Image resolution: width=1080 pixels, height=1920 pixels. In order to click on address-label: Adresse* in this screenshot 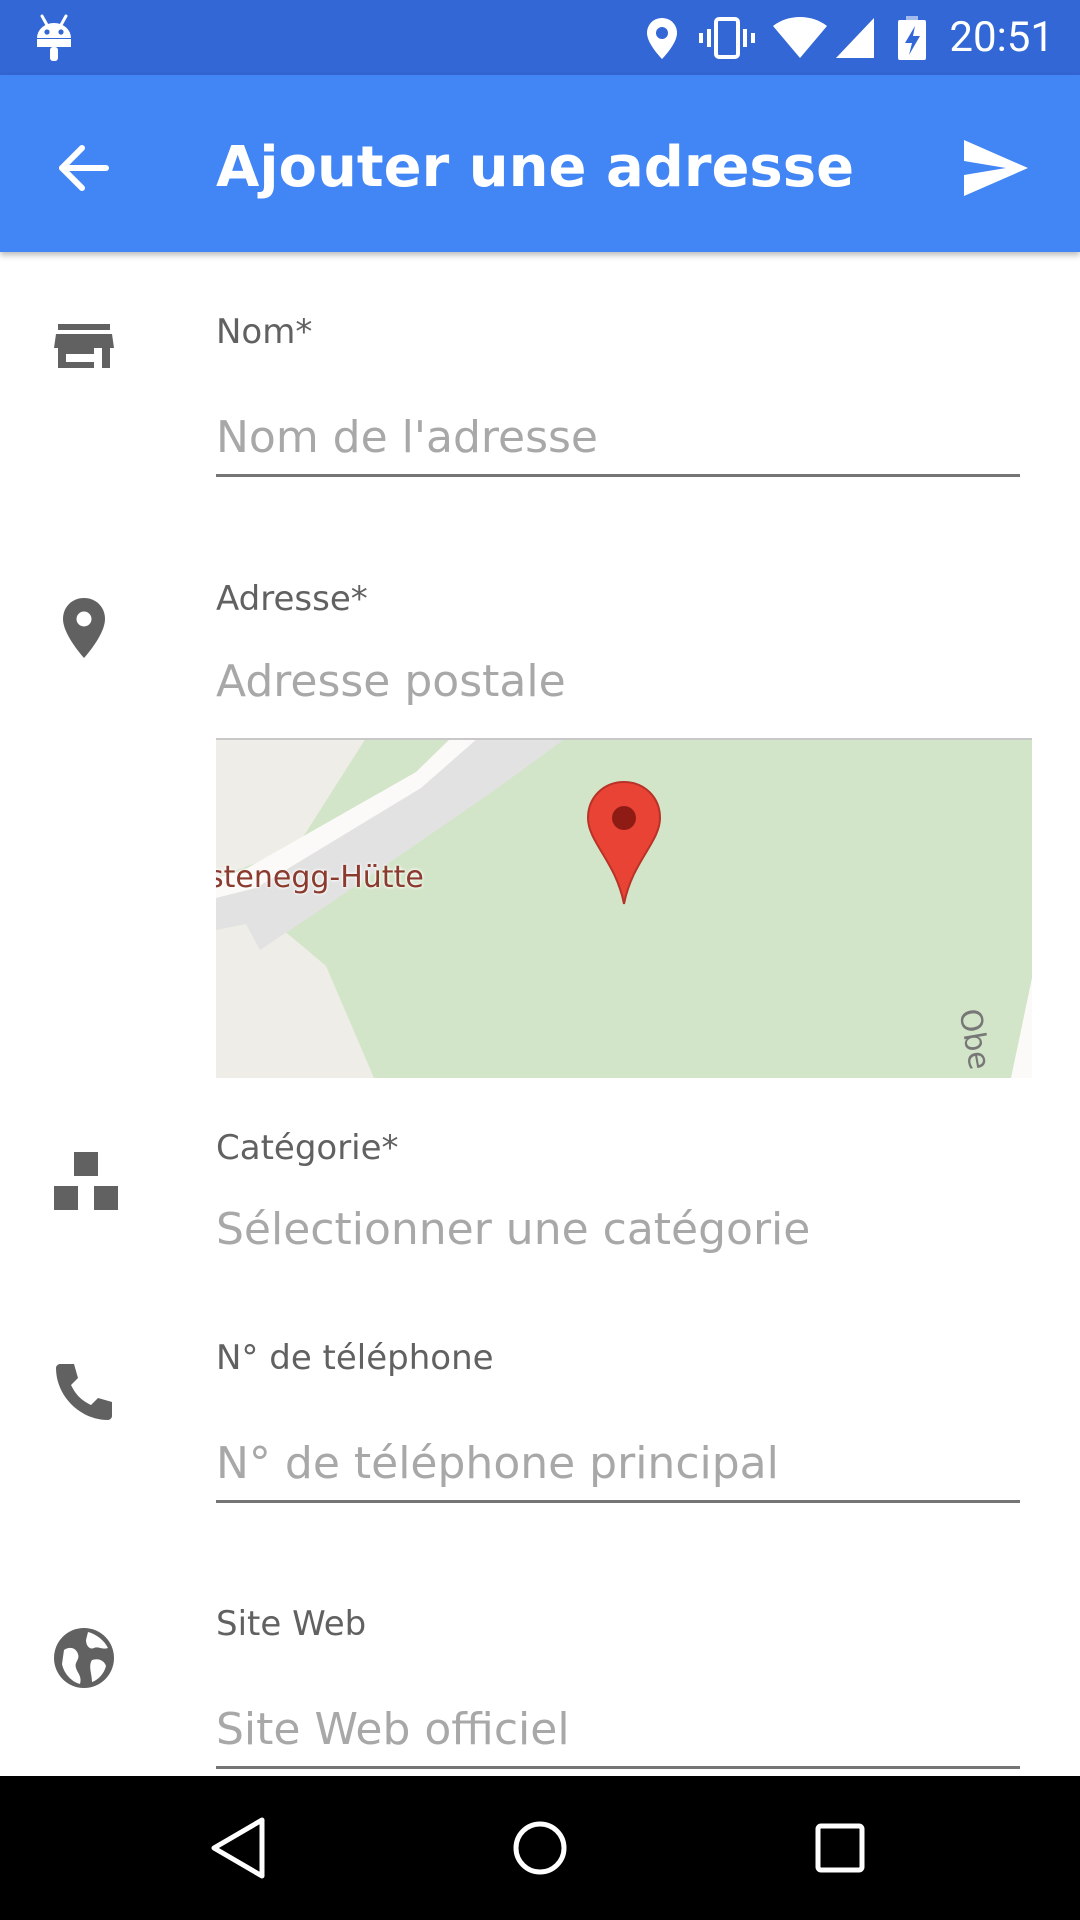, I will do `click(292, 599)`.